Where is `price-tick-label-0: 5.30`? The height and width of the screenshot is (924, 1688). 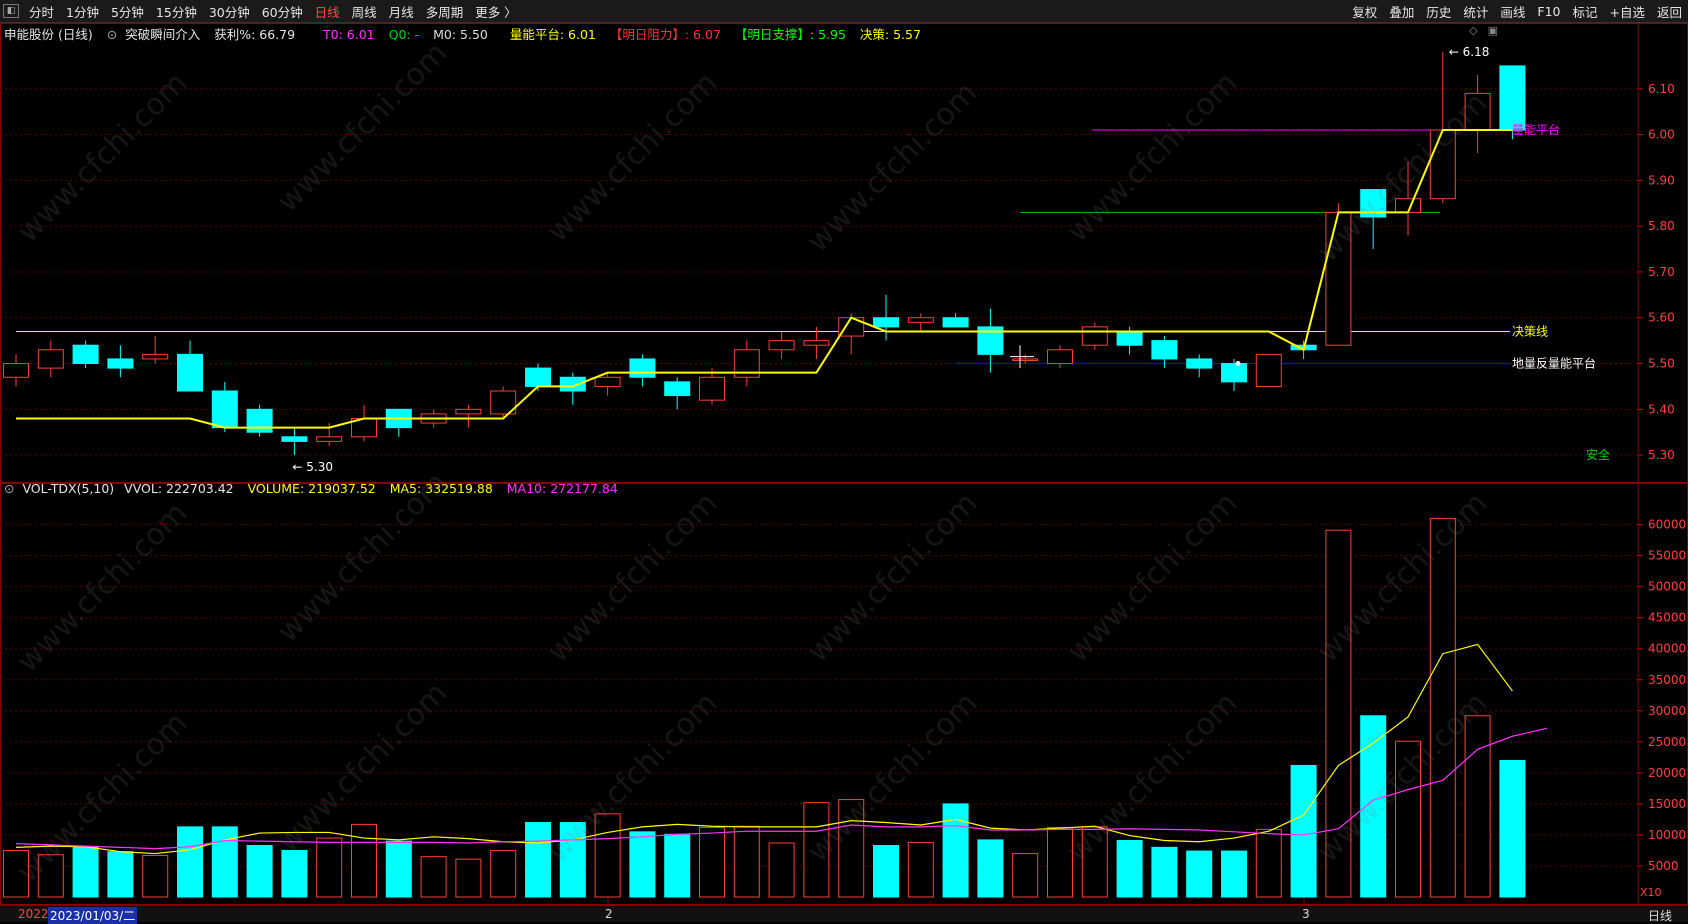
price-tick-label-0: 5.30 is located at coordinates (1661, 455).